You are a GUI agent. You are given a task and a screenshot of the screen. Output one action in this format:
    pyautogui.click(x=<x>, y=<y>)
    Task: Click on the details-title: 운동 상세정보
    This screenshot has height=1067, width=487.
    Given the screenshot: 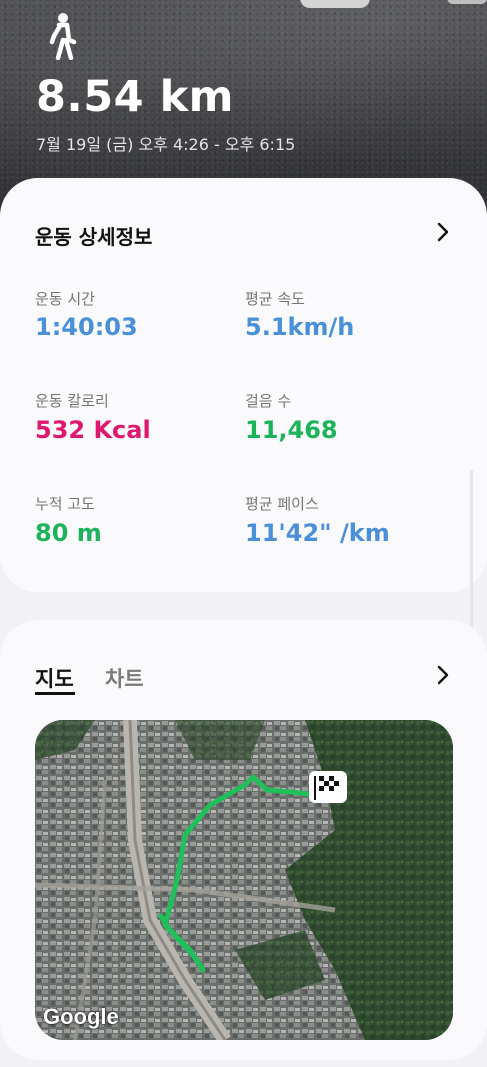 What is the action you would take?
    pyautogui.click(x=94, y=237)
    